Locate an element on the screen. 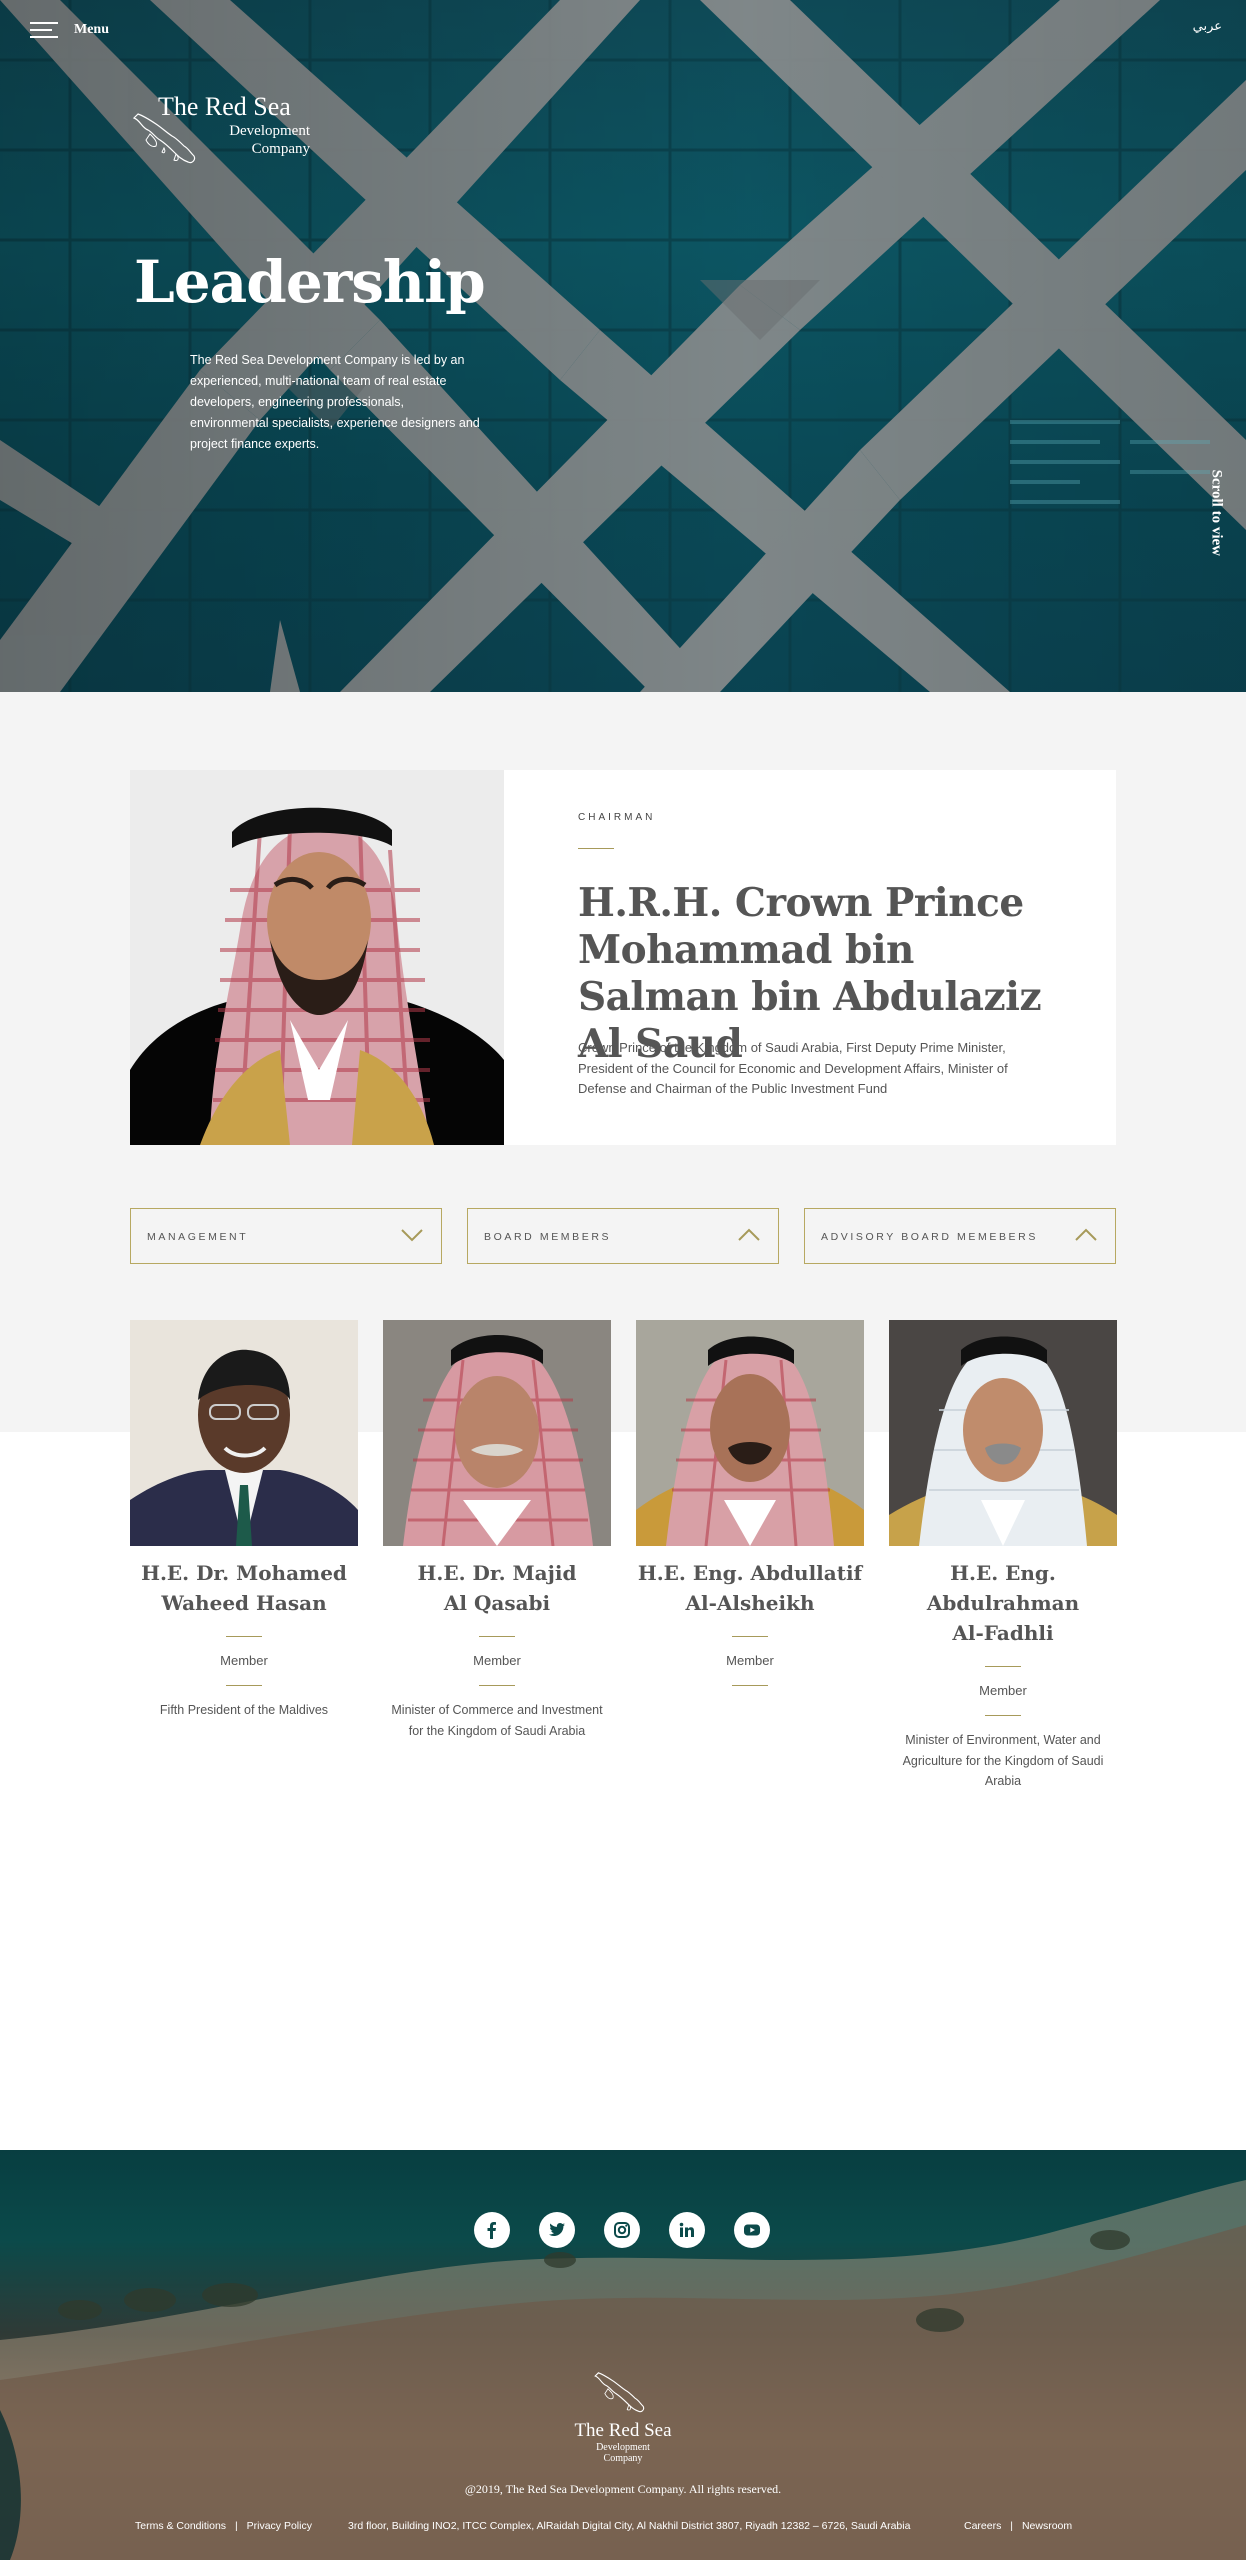  linkedin-link is located at coordinates (687, 2230).